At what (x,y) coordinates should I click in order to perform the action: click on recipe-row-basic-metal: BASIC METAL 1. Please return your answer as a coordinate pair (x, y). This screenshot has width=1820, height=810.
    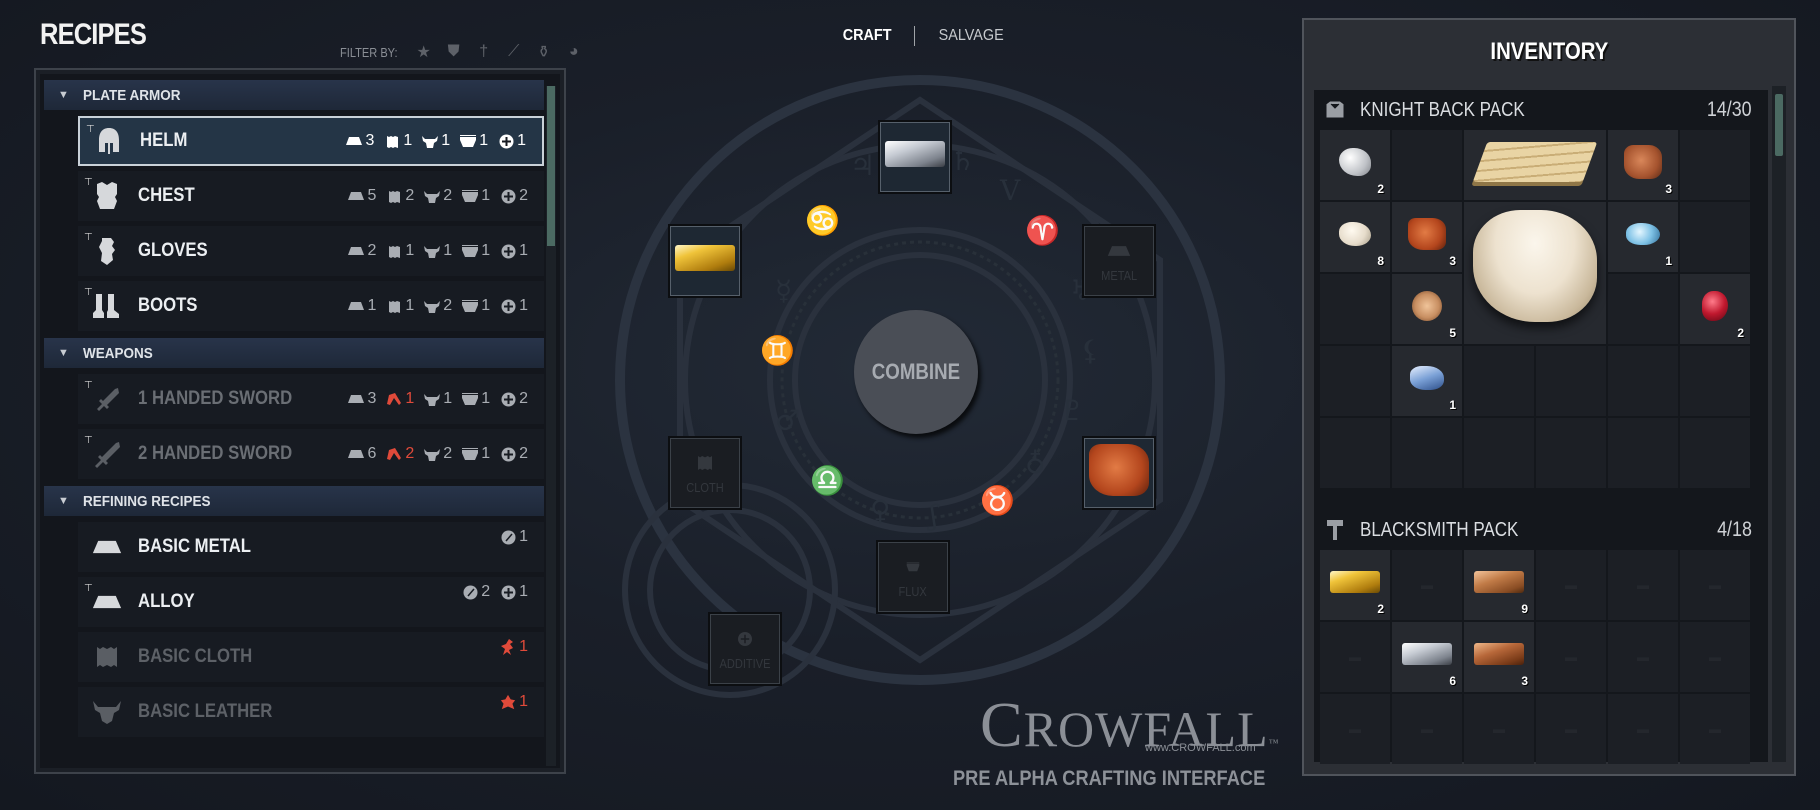
    Looking at the image, I should click on (311, 547).